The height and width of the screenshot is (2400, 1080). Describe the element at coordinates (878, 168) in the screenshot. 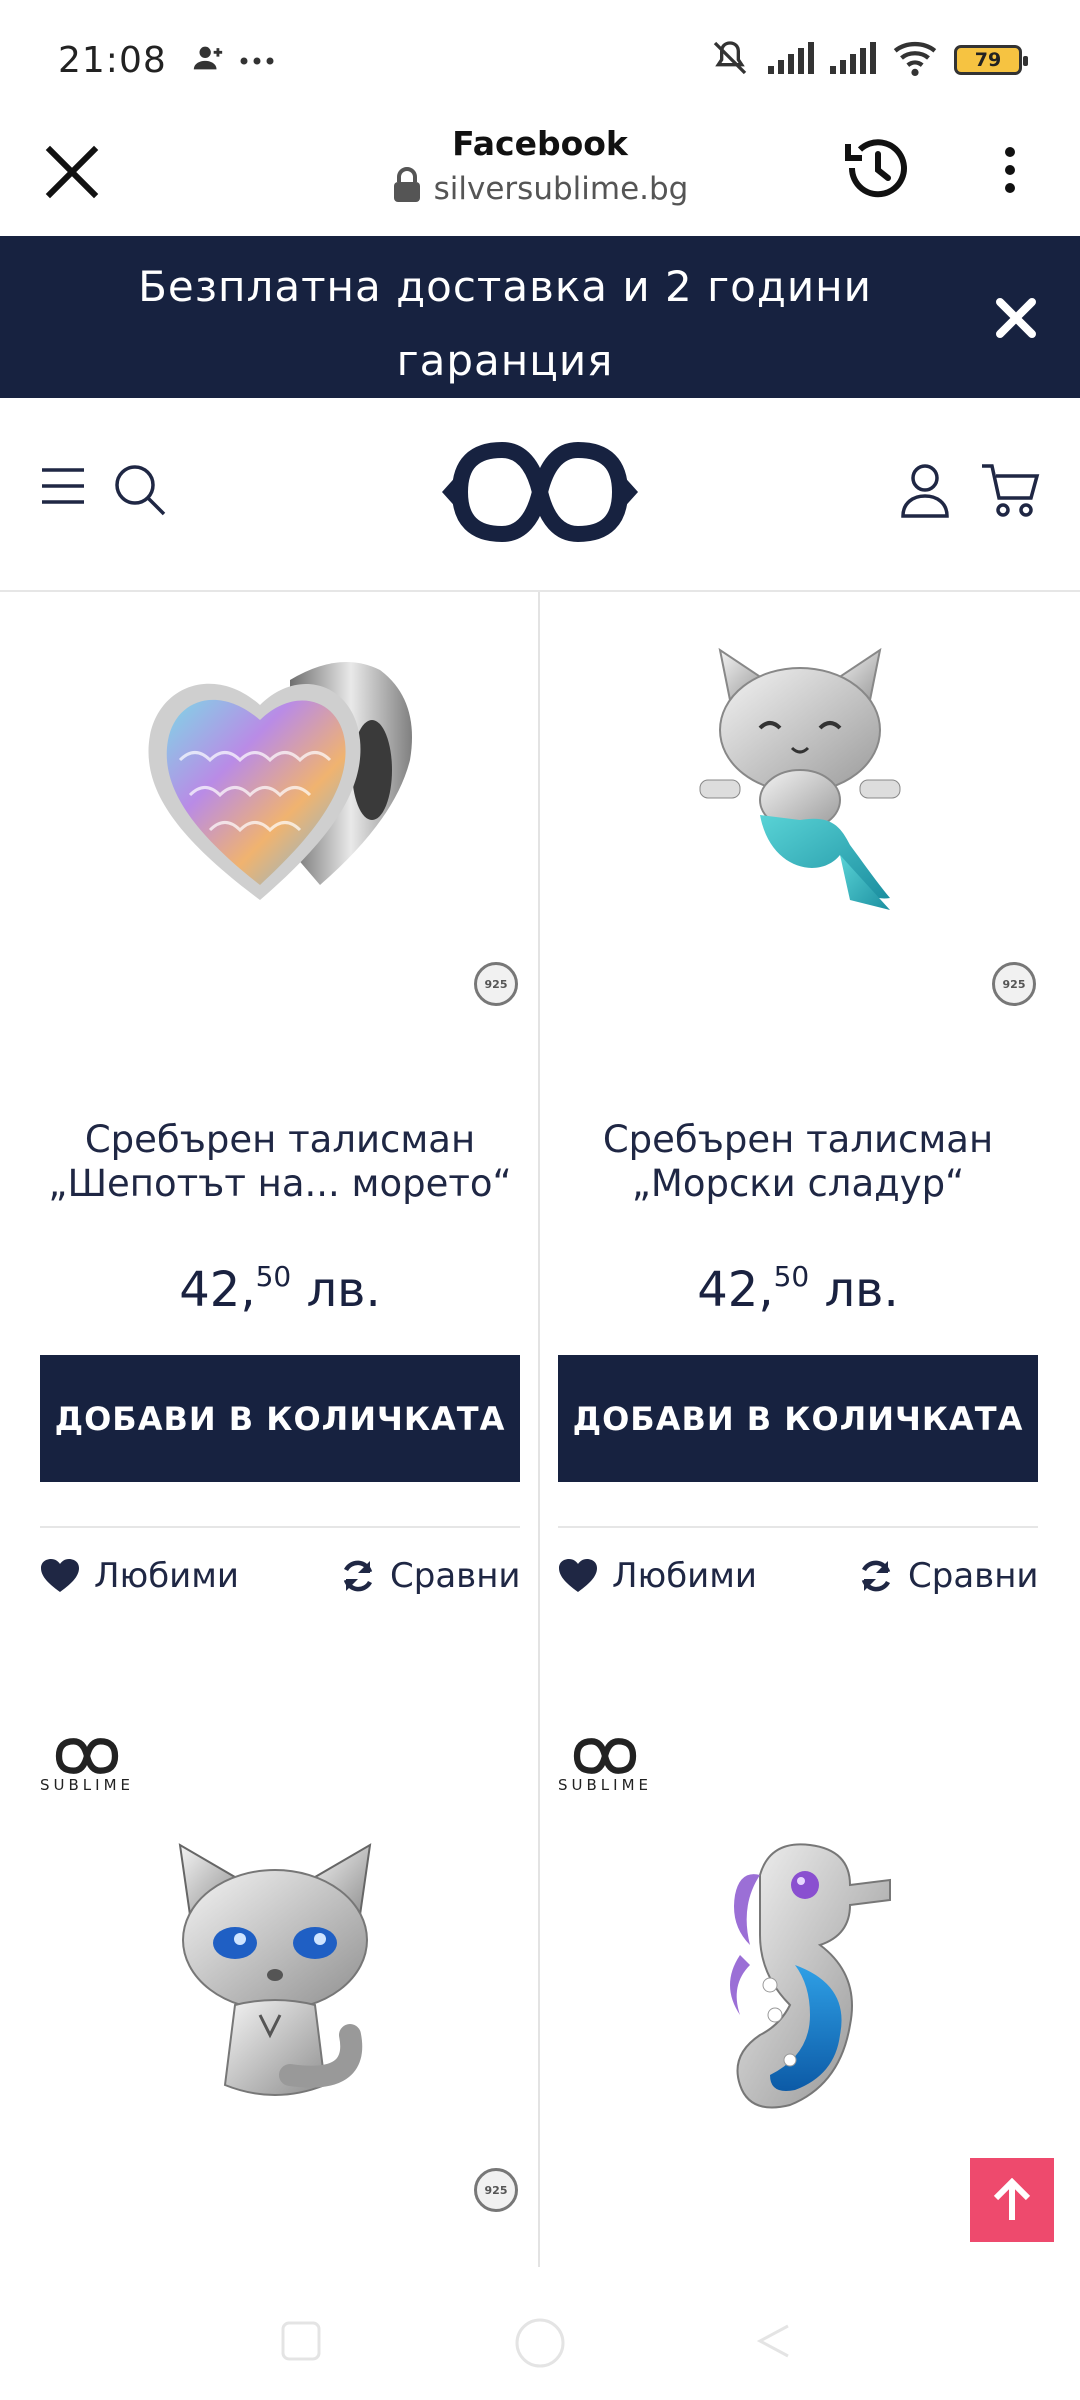

I see `history-icon` at that location.